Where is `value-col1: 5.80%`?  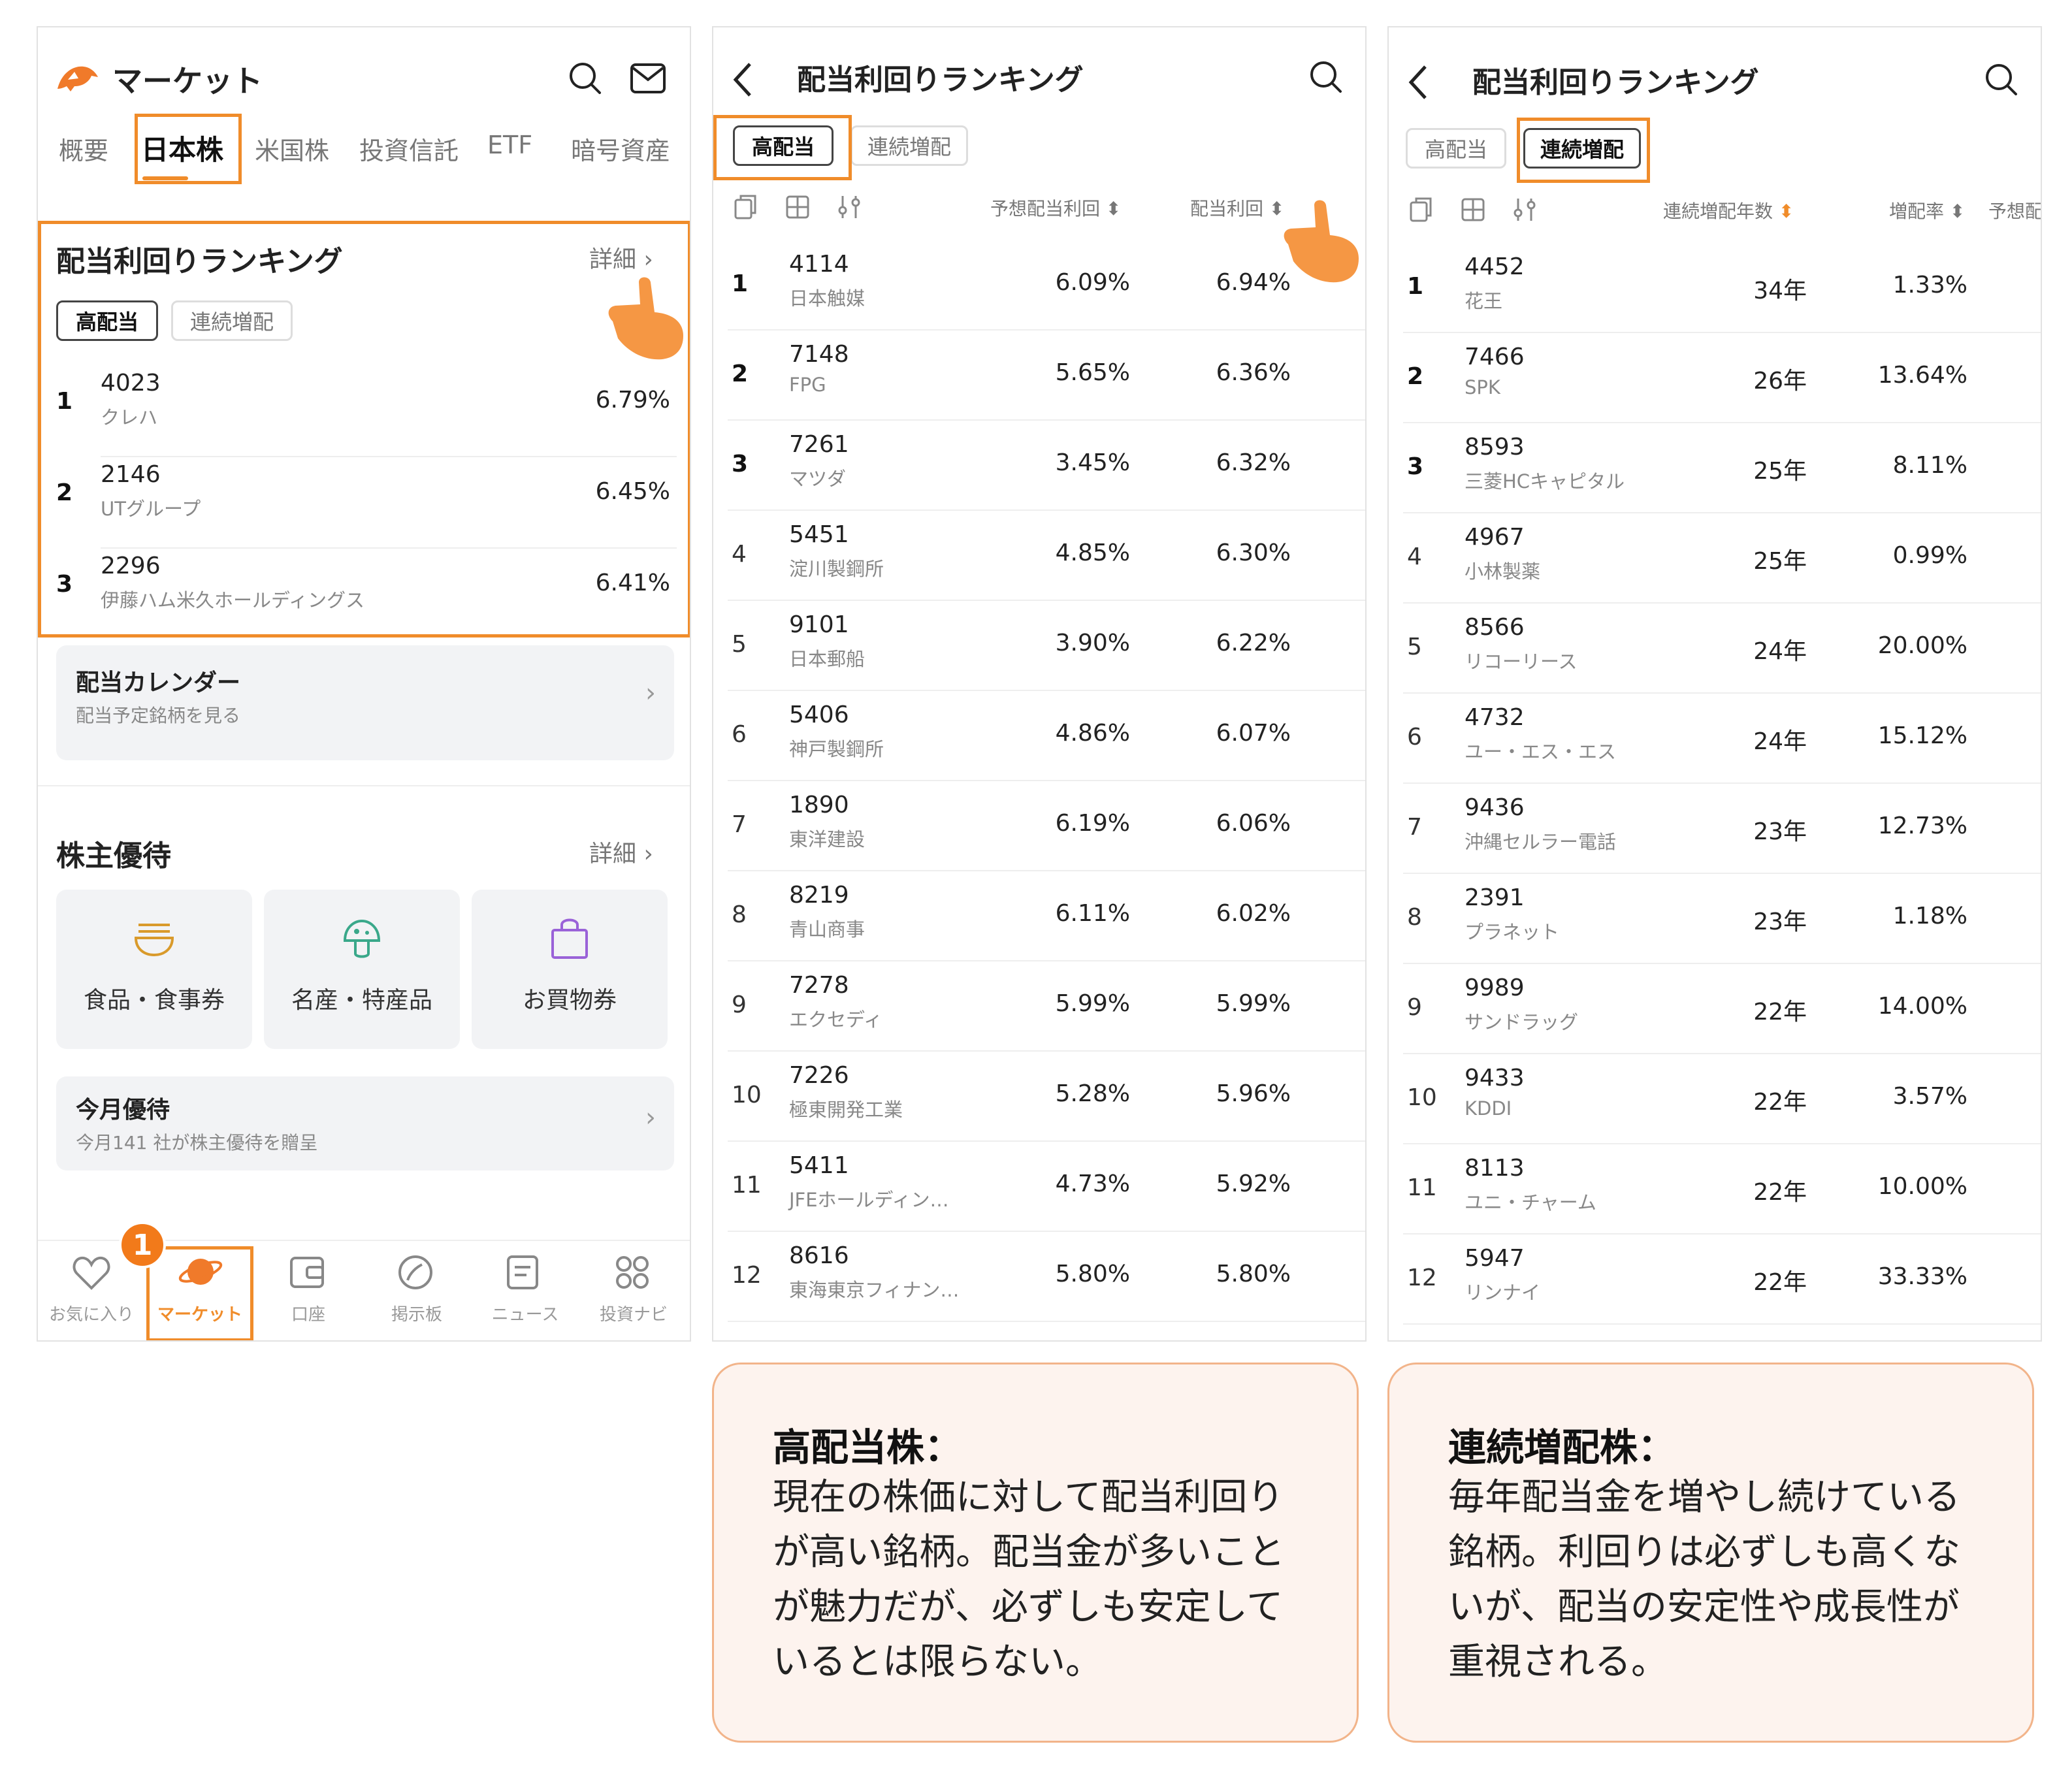
value-col1: 5.80% is located at coordinates (1092, 1274).